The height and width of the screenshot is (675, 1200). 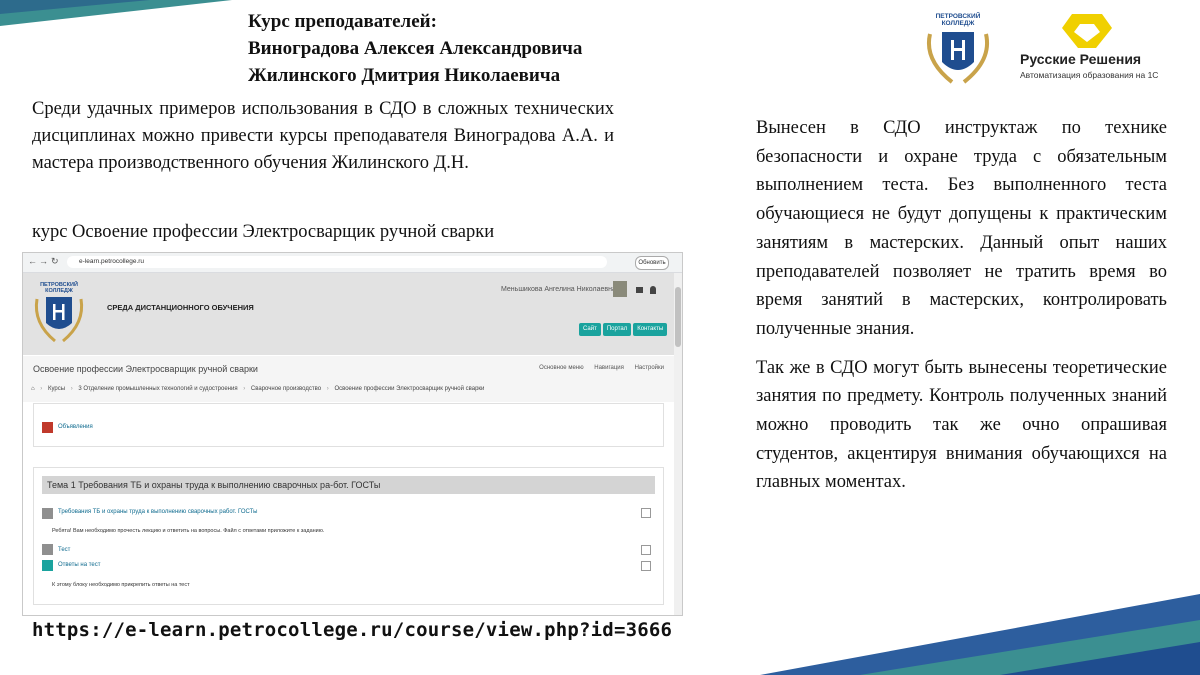 What do you see at coordinates (342, 21) in the screenshot?
I see `title-line: Курс преподавателей:` at bounding box center [342, 21].